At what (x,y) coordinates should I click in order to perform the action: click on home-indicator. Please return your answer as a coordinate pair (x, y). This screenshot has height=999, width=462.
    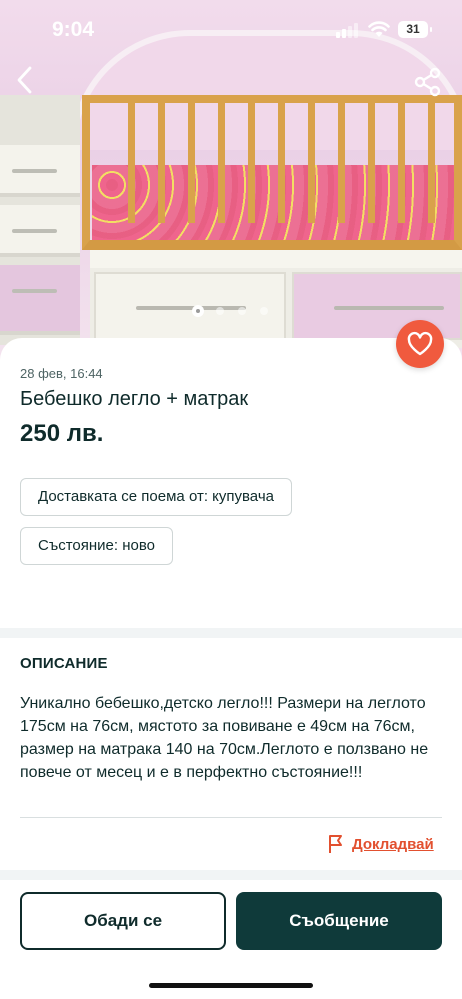
    Looking at the image, I should click on (231, 985).